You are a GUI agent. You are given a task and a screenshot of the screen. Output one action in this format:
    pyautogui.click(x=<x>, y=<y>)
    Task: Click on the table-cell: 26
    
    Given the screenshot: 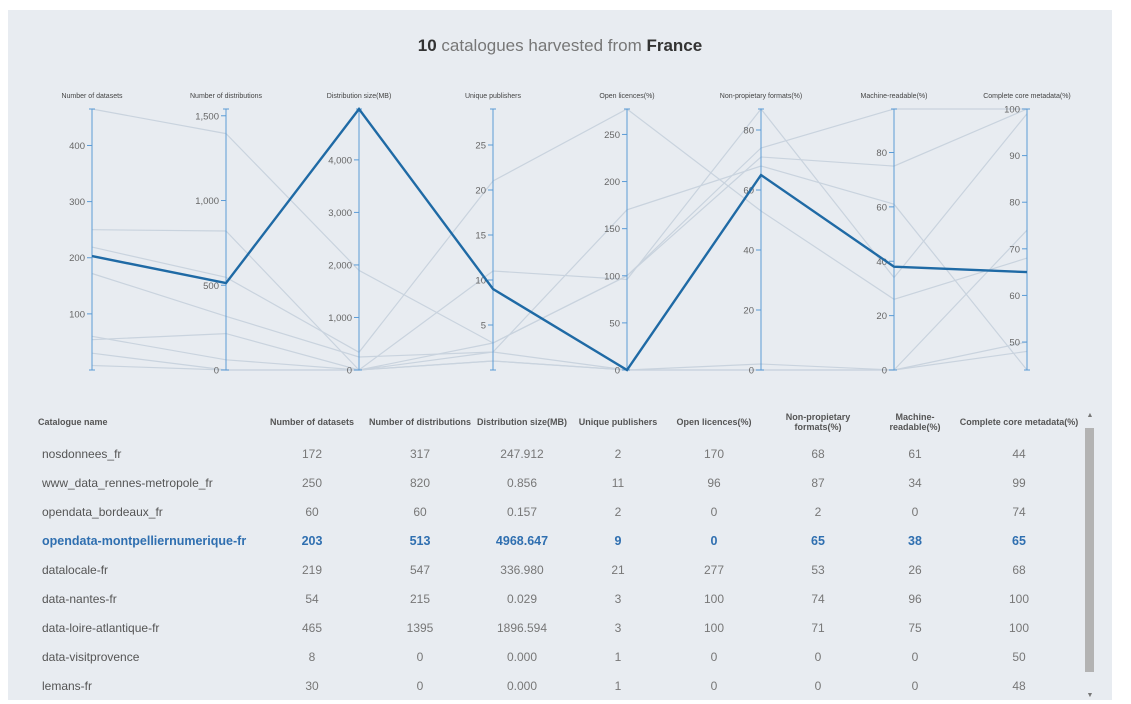 What is the action you would take?
    pyautogui.click(x=915, y=569)
    